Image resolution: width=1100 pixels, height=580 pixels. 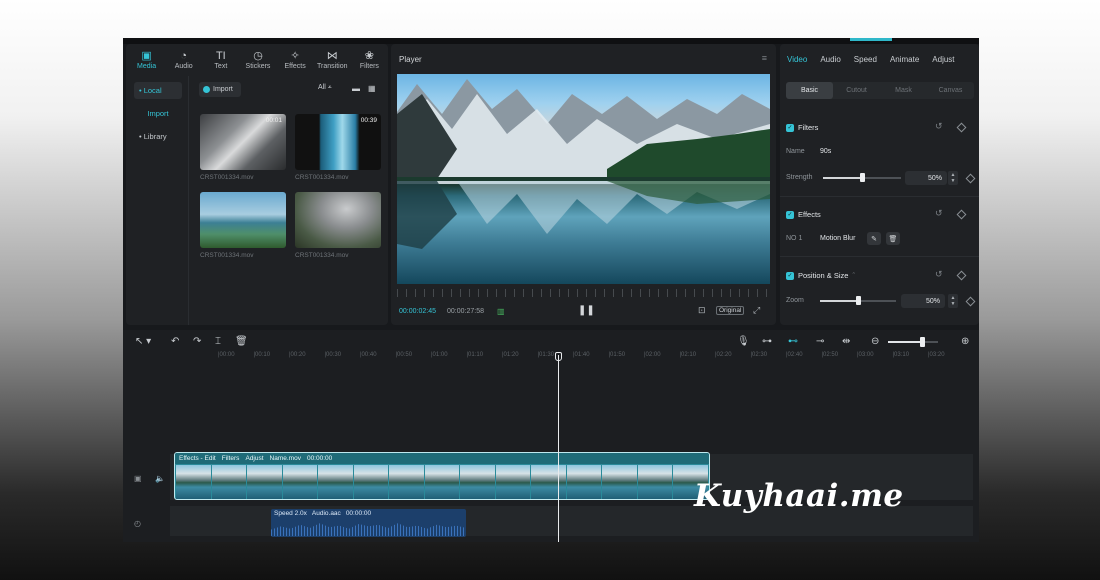 I want to click on tab-label: Audio, so click(x=183, y=66).